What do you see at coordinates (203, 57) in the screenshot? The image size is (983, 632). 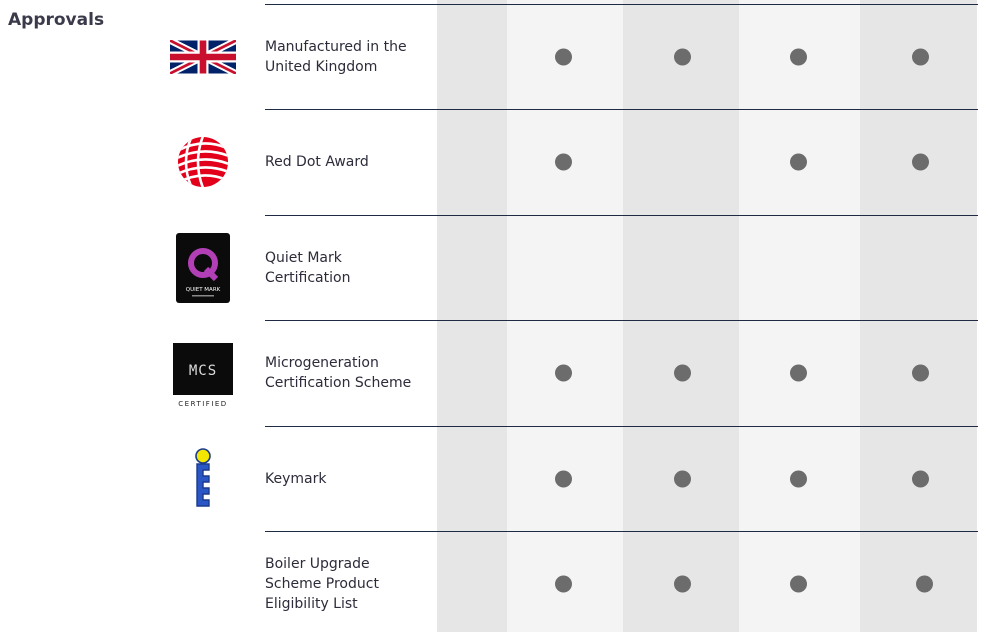 I see `uk-flag-icon` at bounding box center [203, 57].